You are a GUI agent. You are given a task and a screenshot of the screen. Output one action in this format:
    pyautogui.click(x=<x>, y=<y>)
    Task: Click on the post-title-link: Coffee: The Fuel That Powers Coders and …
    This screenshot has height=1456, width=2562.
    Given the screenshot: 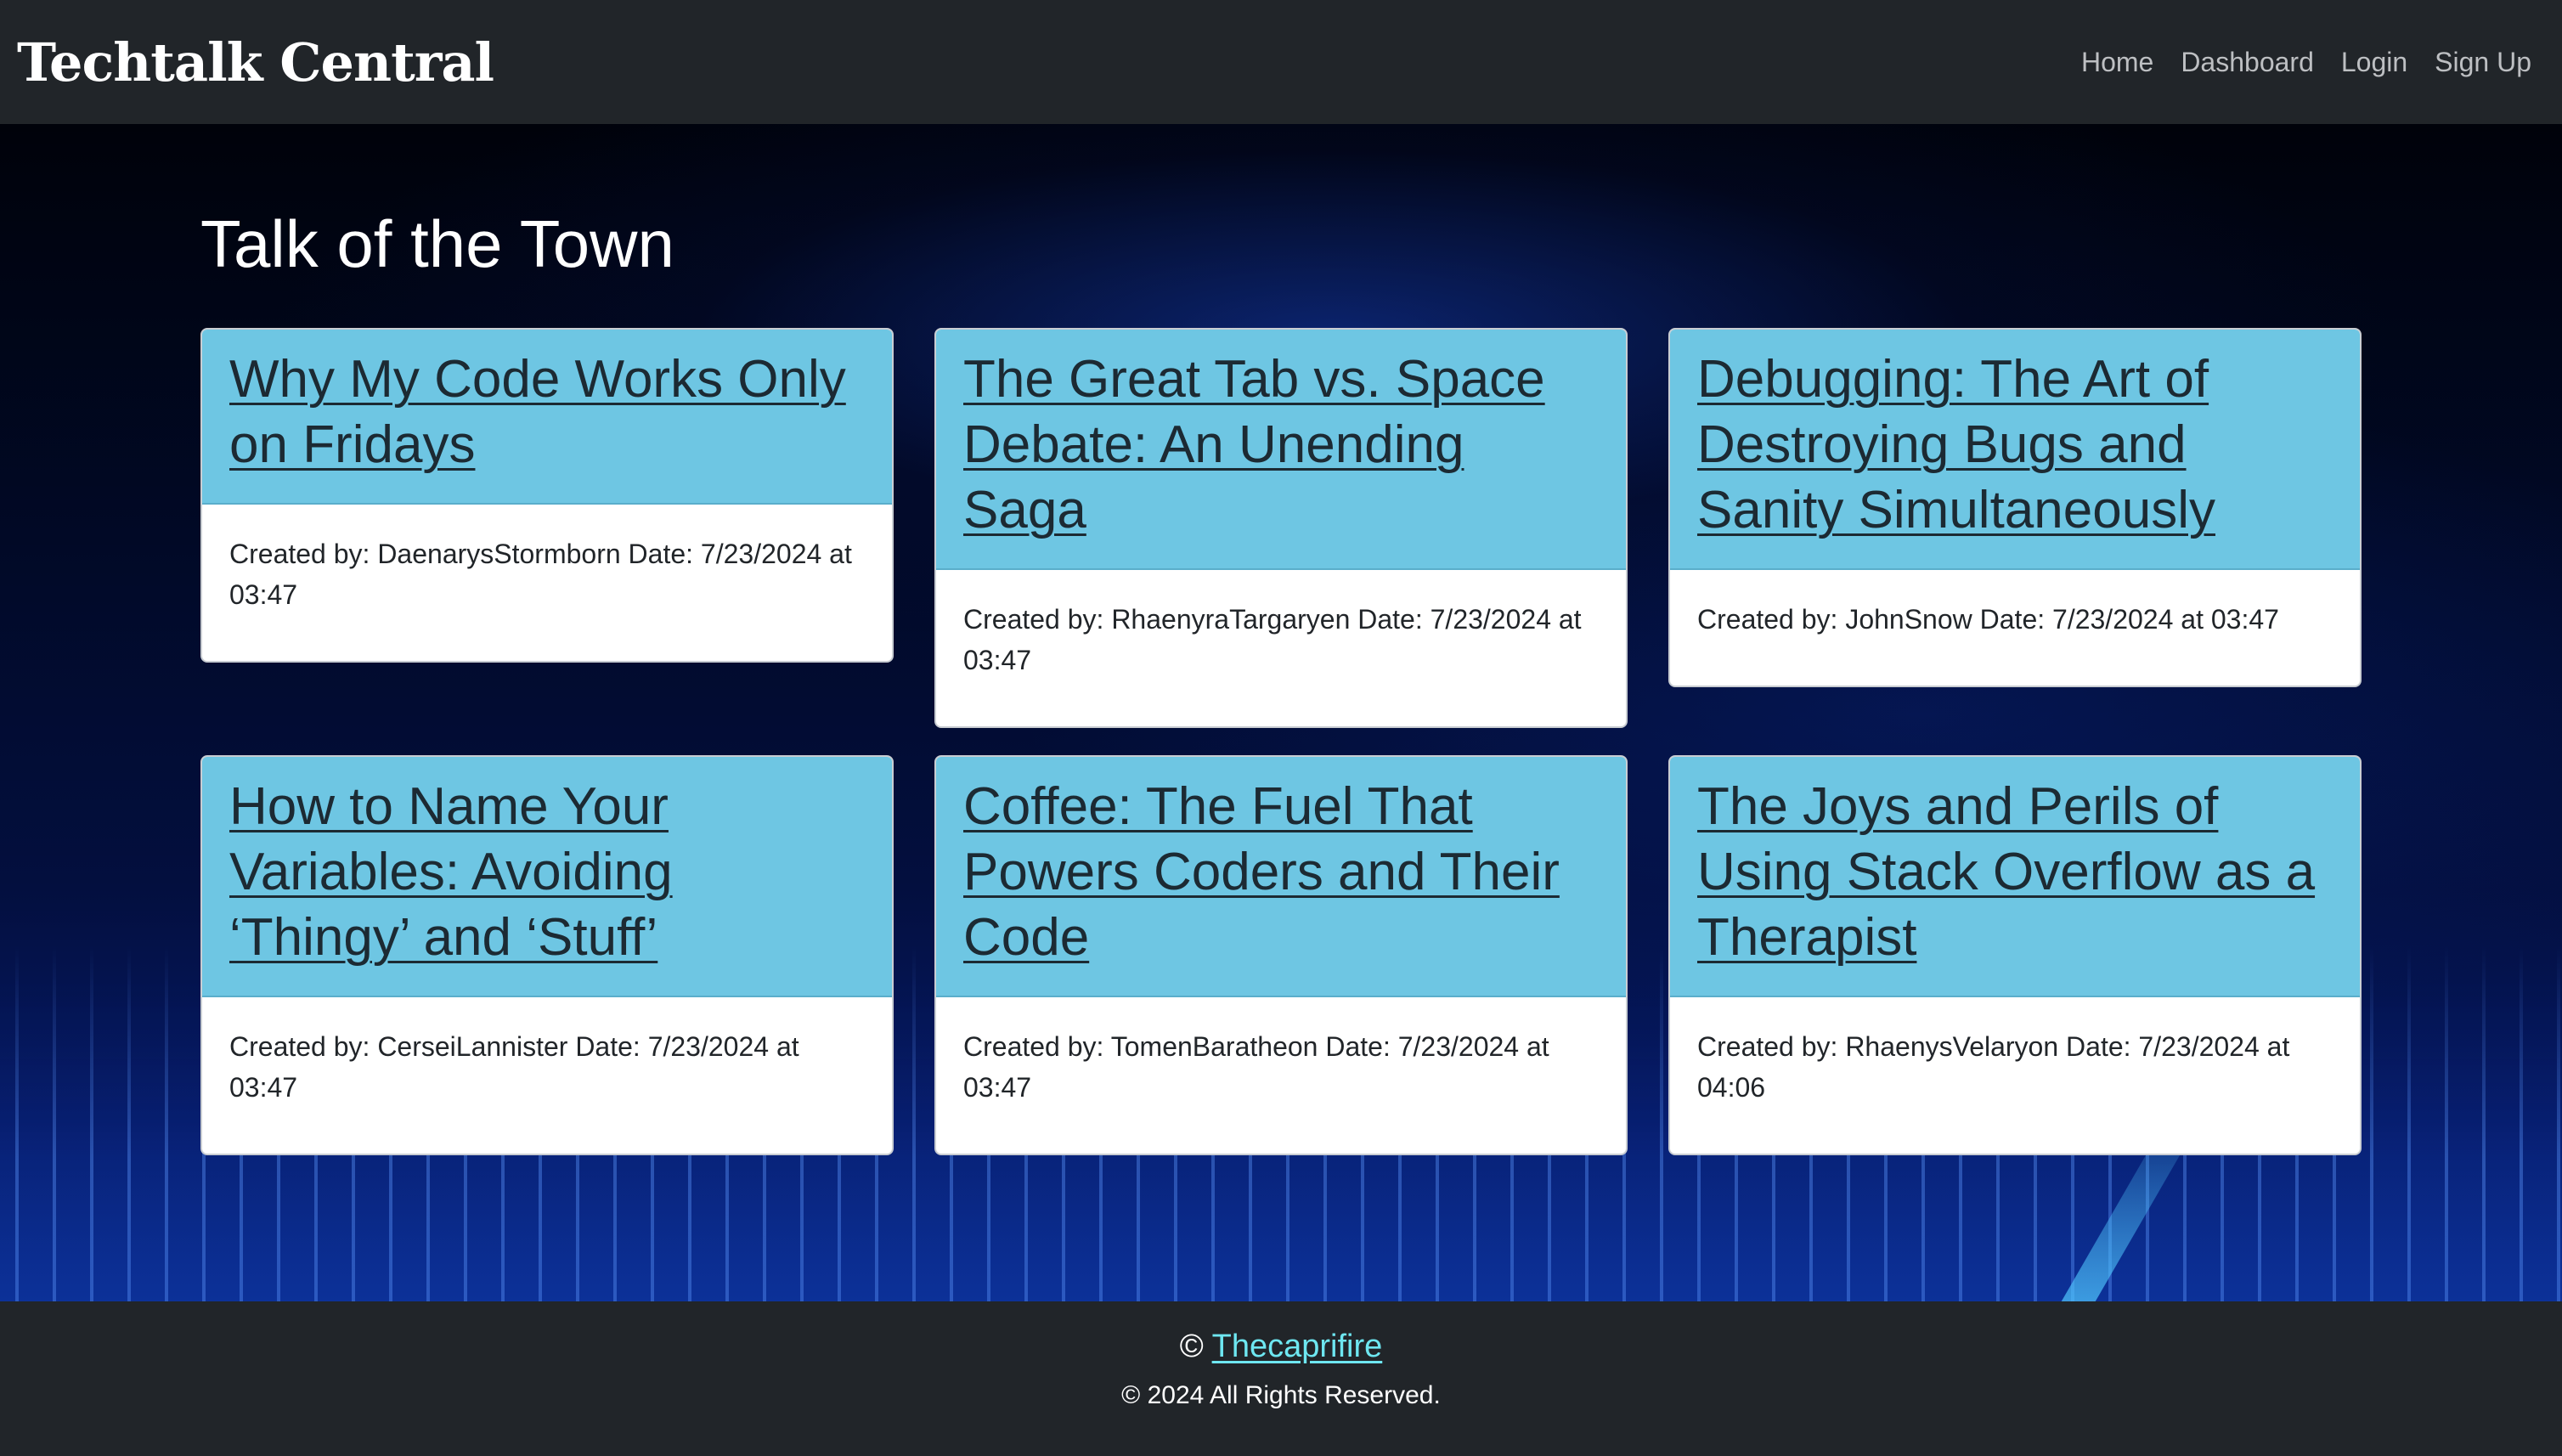 What is the action you would take?
    pyautogui.click(x=1281, y=872)
    